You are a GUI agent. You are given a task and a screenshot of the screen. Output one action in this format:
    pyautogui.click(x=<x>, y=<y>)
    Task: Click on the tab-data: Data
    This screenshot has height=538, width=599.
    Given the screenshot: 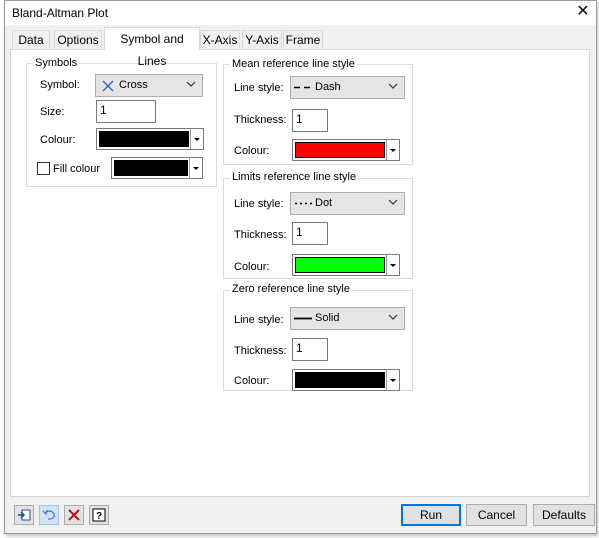 What is the action you would take?
    pyautogui.click(x=31, y=39)
    